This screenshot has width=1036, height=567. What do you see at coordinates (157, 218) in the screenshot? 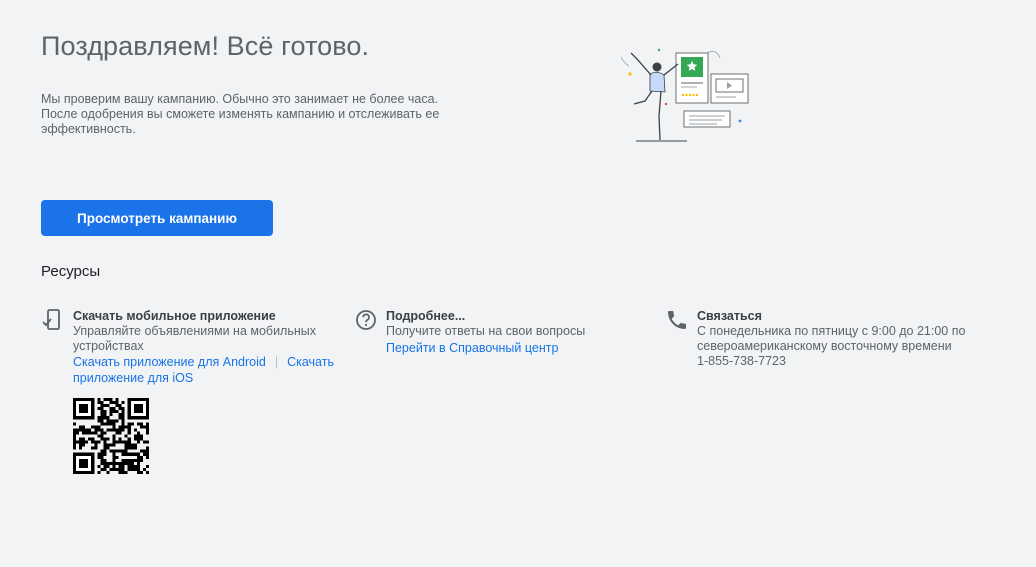
I see `view-campaign-button: Просмотреть кампанию` at bounding box center [157, 218].